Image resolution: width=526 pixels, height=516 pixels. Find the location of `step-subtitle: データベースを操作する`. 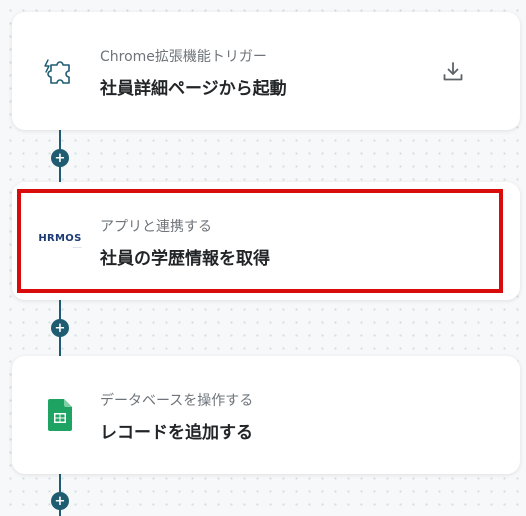

step-subtitle: データベースを操作する is located at coordinates (177, 401).